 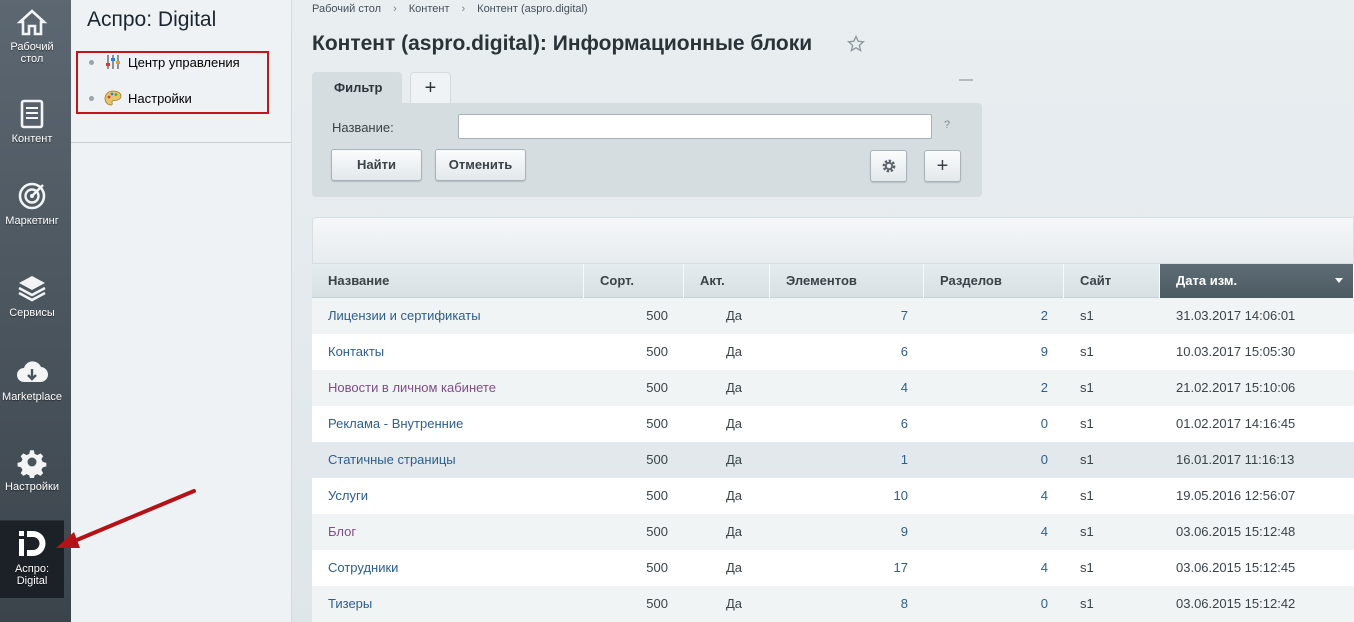 I want to click on help-icon: ?, so click(x=947, y=125).